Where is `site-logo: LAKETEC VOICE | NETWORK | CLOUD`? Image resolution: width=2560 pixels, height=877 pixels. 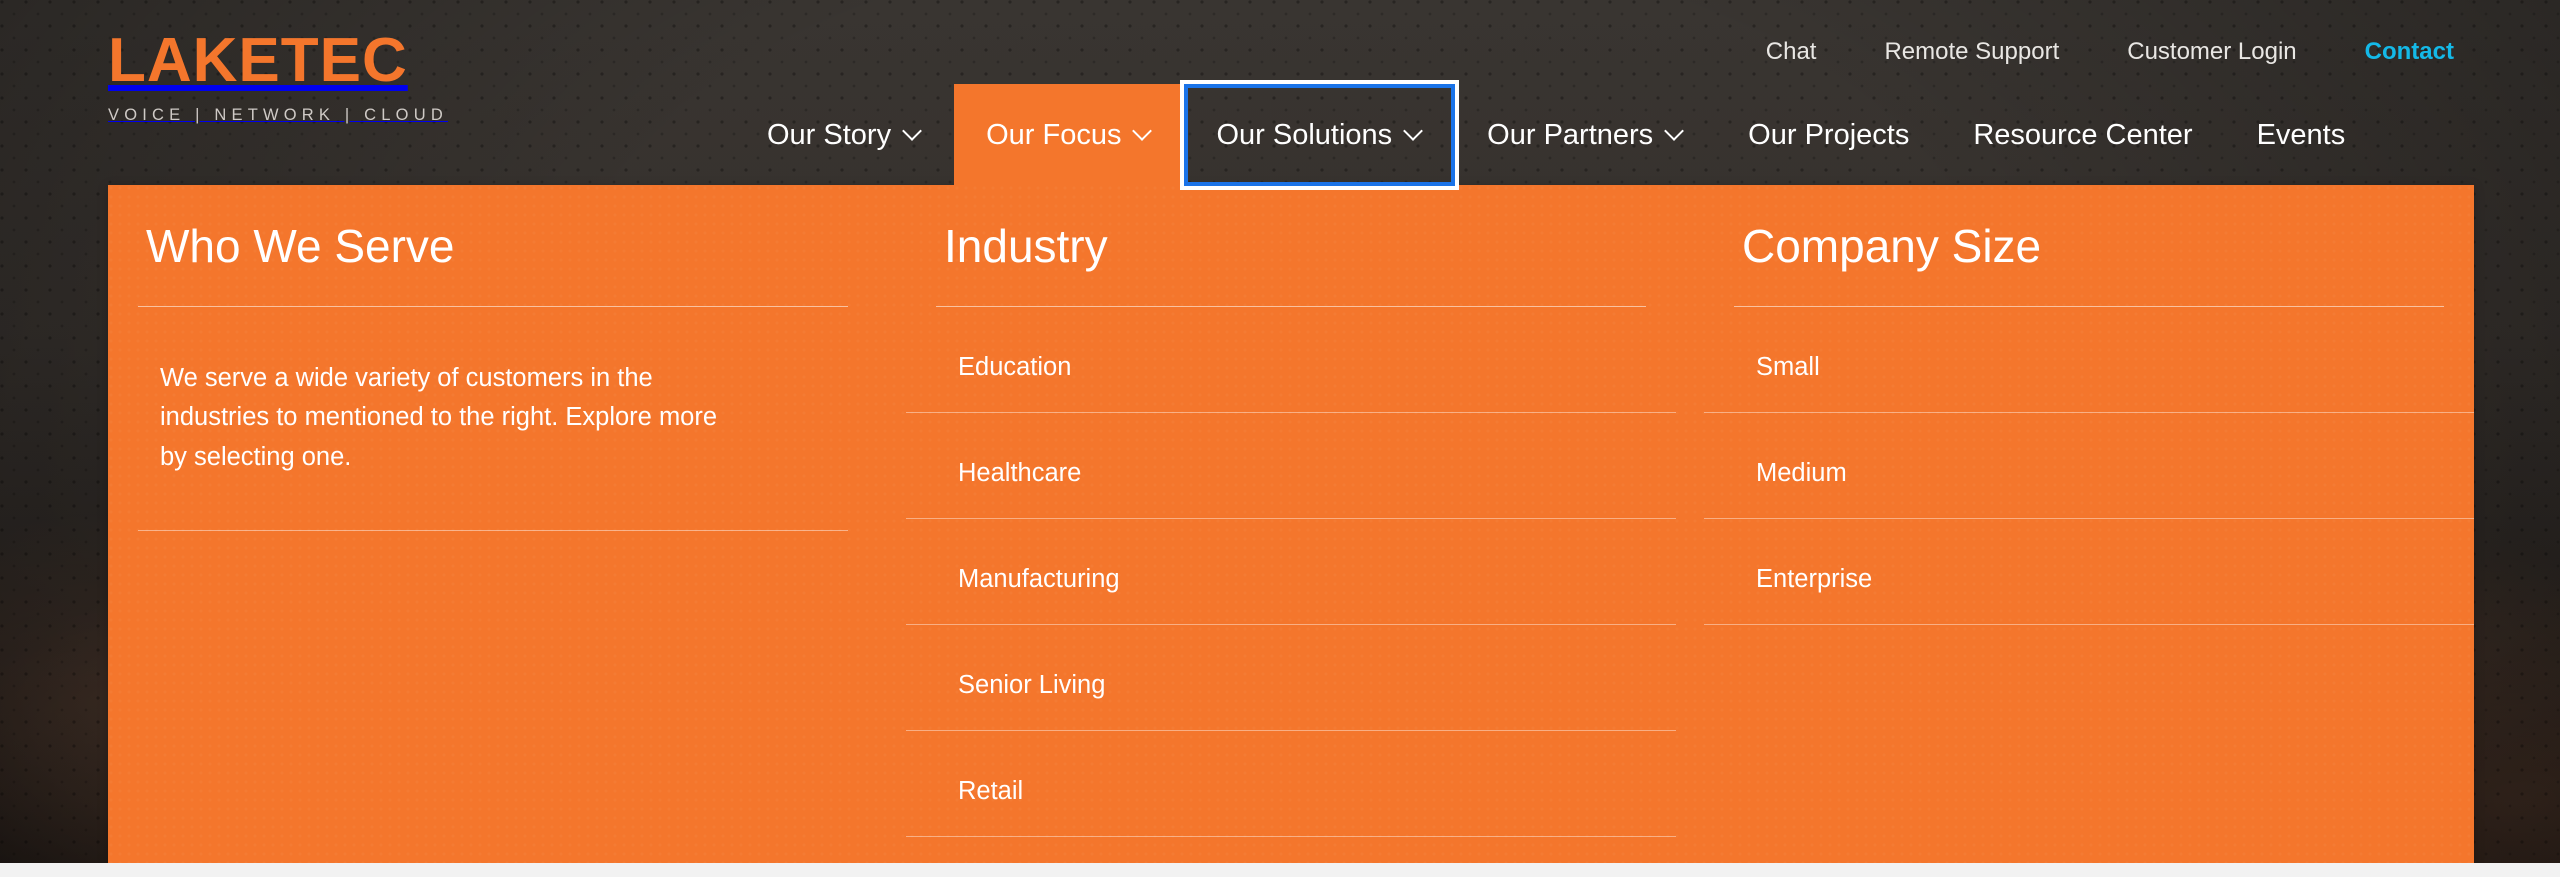 site-logo: LAKETEC VOICE | NETWORK | CLOUD is located at coordinates (283, 77).